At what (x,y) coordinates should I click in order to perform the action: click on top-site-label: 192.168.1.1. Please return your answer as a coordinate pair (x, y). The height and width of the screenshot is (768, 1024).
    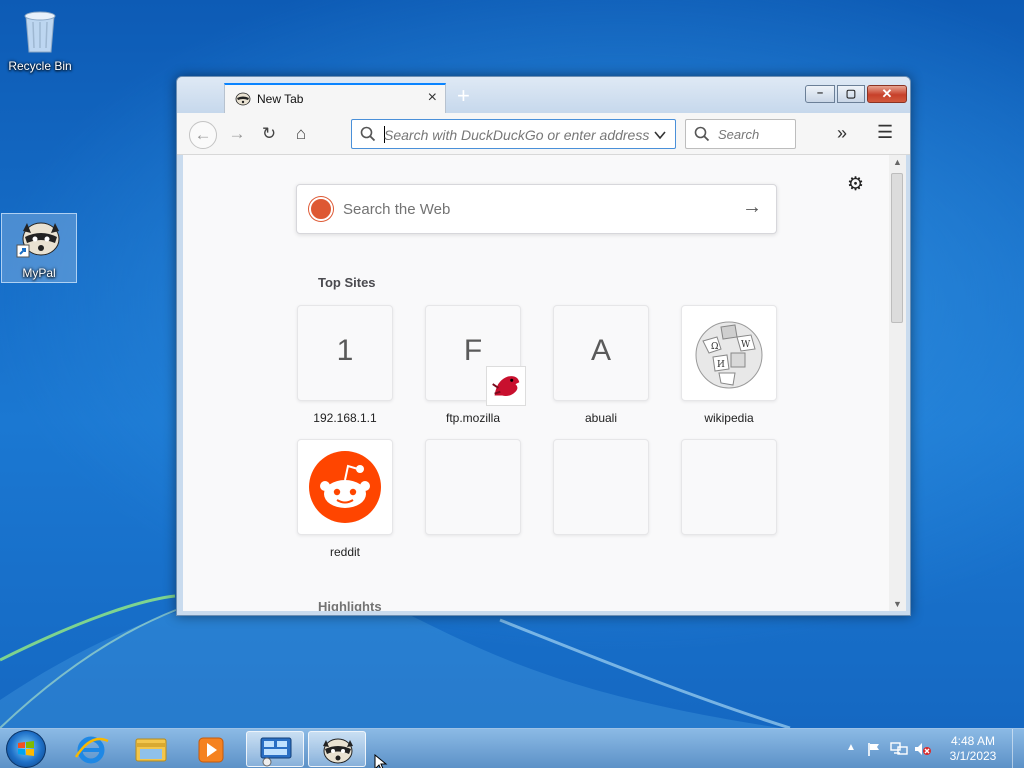
    Looking at the image, I should click on (345, 418).